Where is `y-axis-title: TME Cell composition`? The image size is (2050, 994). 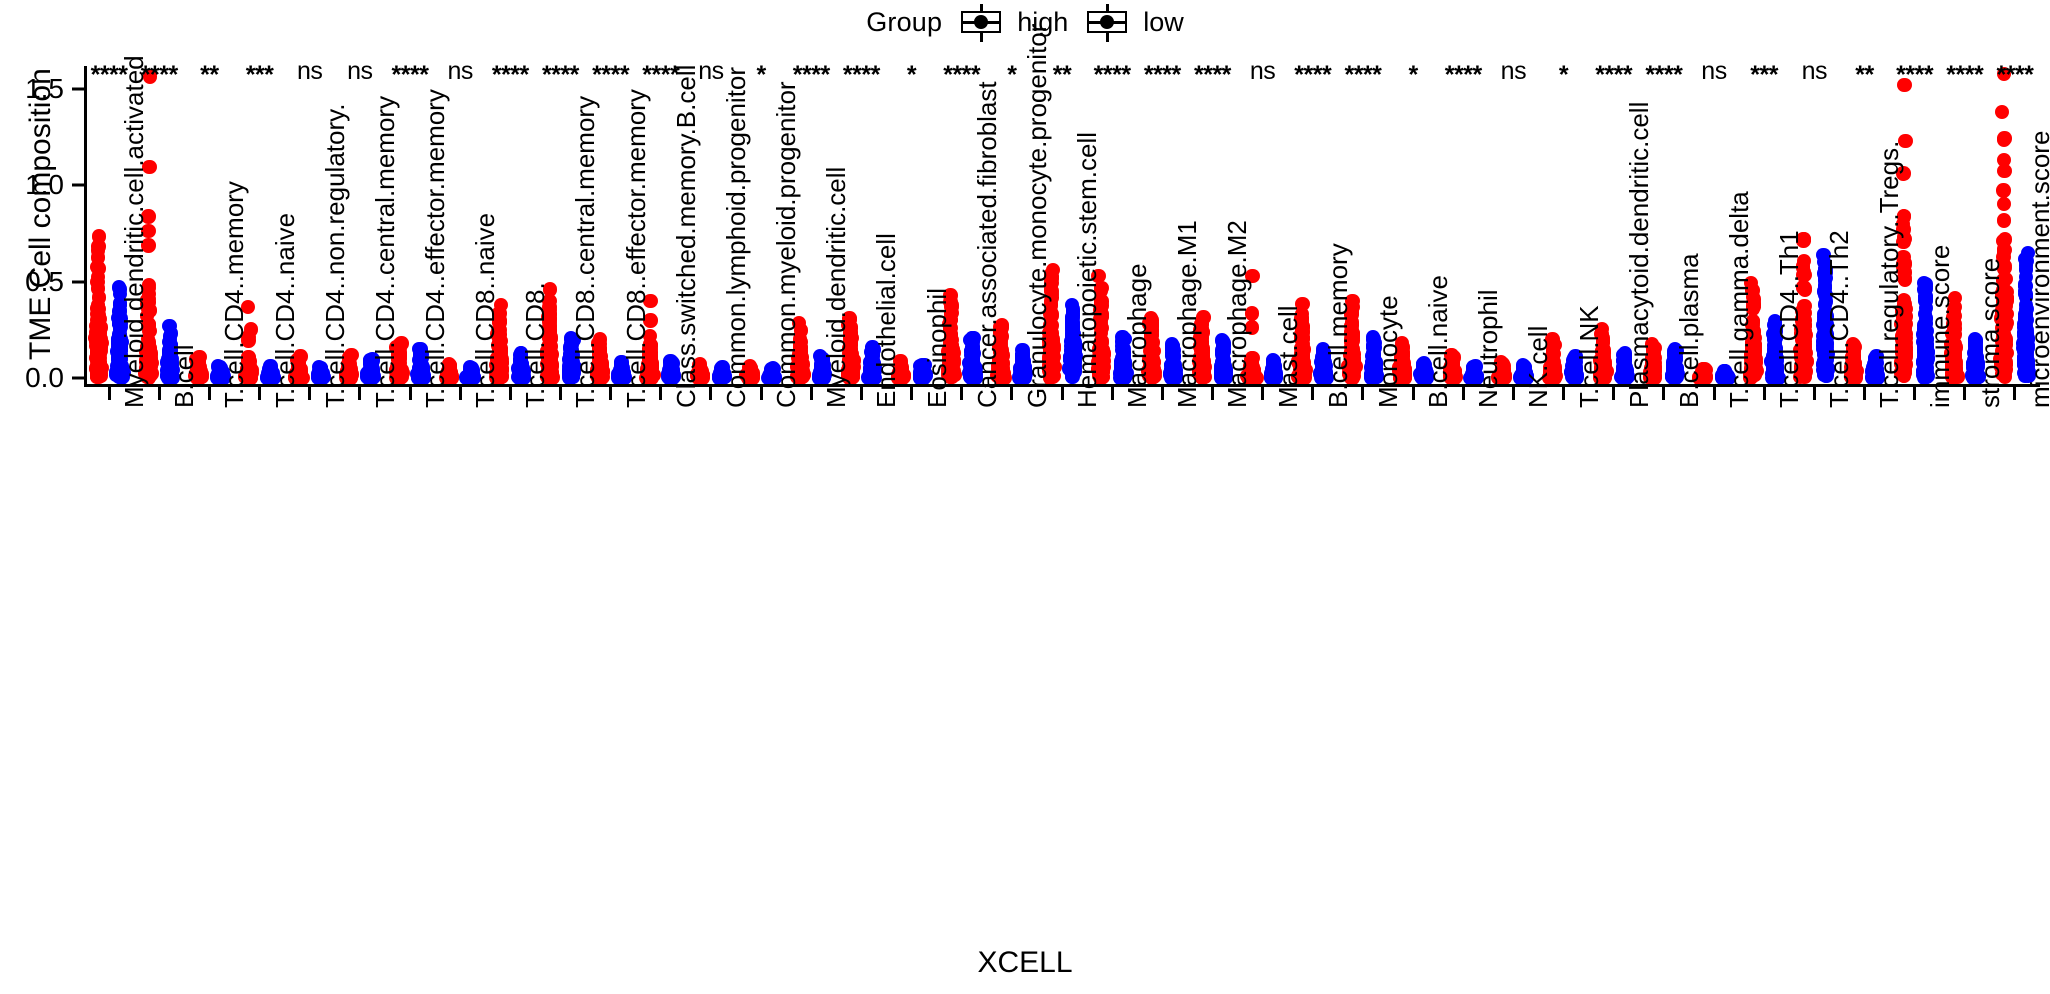
y-axis-title: TME Cell composition is located at coordinates (40, 214).